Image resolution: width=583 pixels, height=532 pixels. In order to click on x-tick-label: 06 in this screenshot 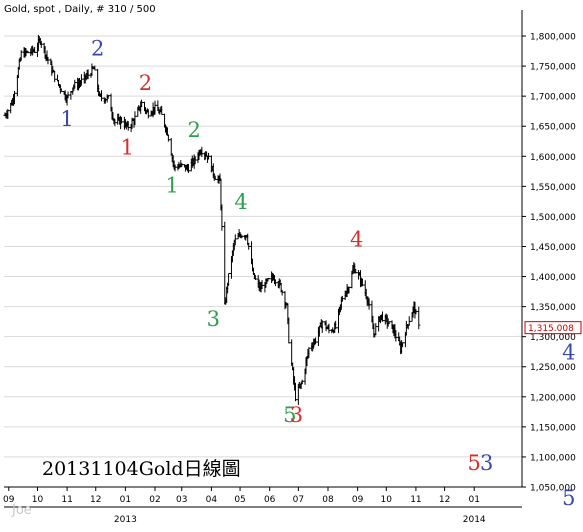, I will do `click(270, 500)`.